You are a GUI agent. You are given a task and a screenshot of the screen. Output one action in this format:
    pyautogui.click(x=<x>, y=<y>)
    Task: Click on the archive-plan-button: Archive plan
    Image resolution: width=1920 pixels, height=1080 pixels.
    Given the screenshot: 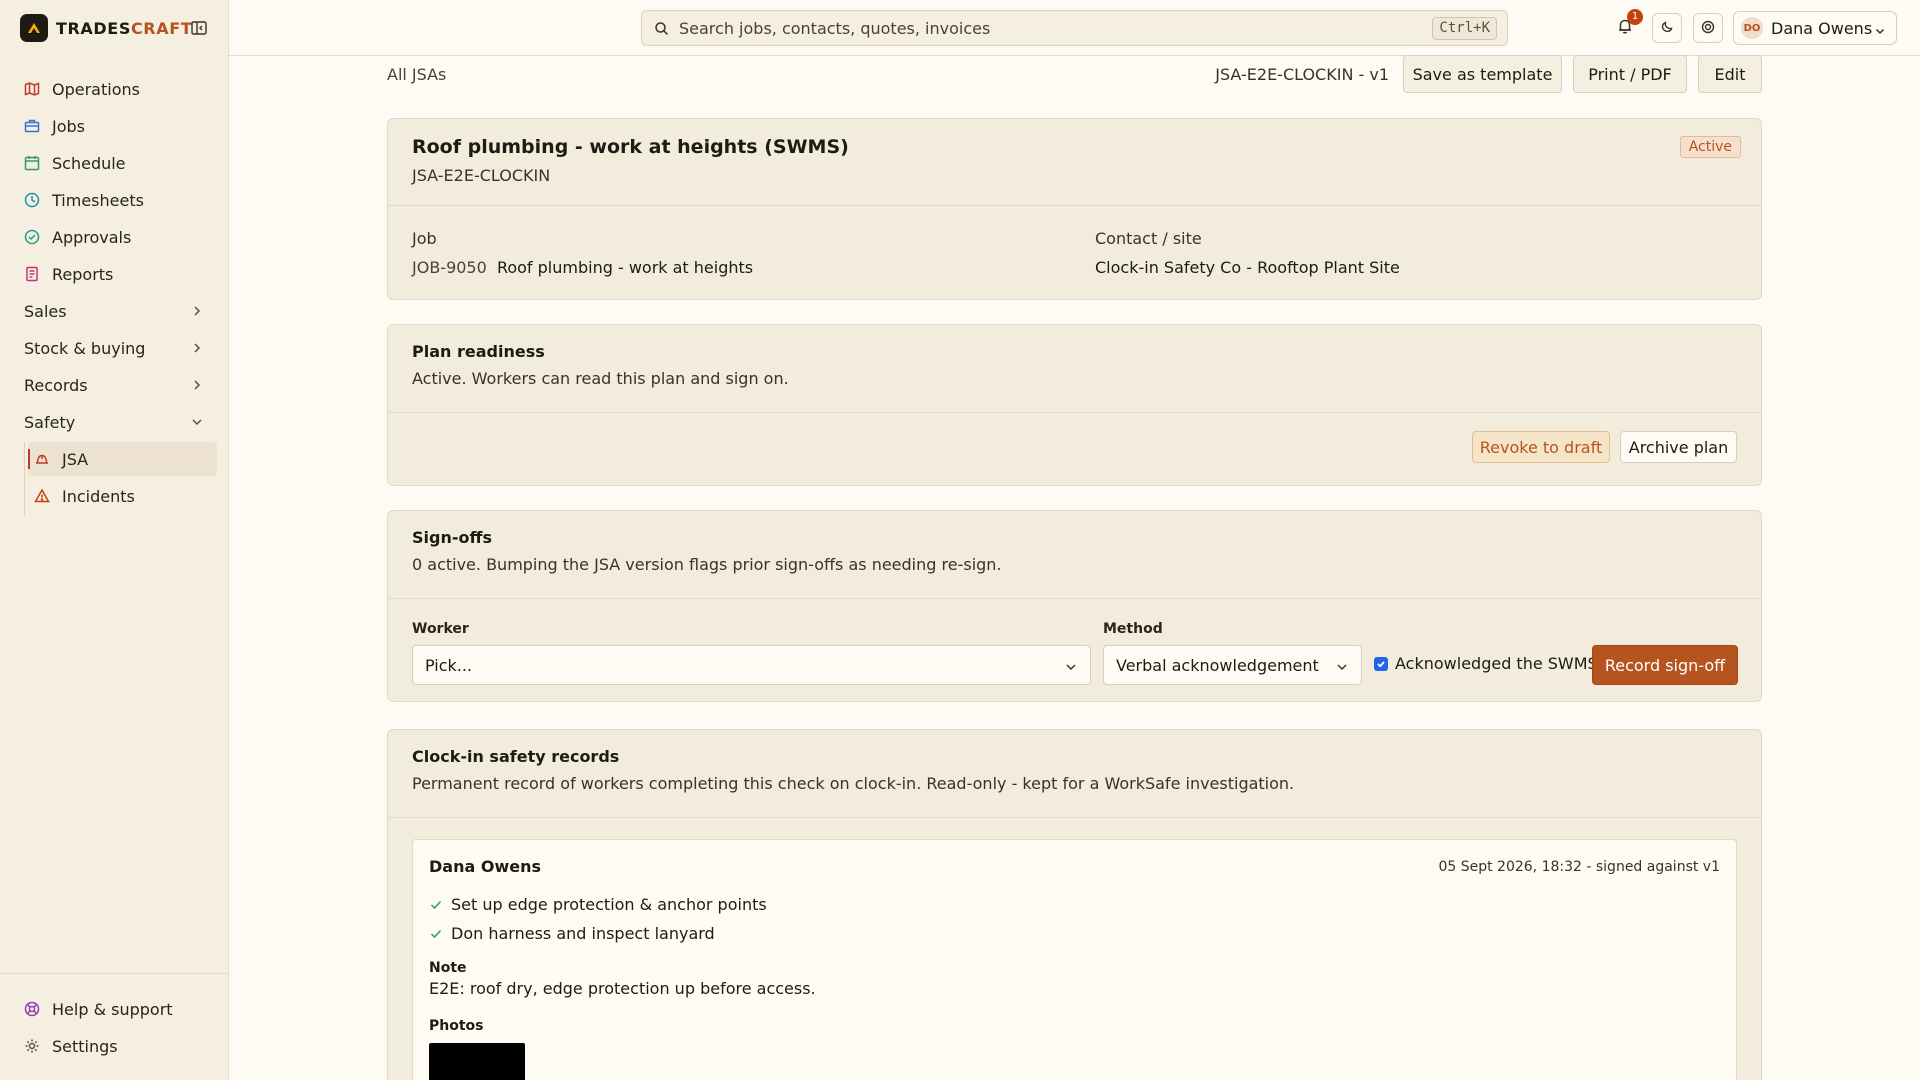 What is the action you would take?
    pyautogui.click(x=1678, y=447)
    